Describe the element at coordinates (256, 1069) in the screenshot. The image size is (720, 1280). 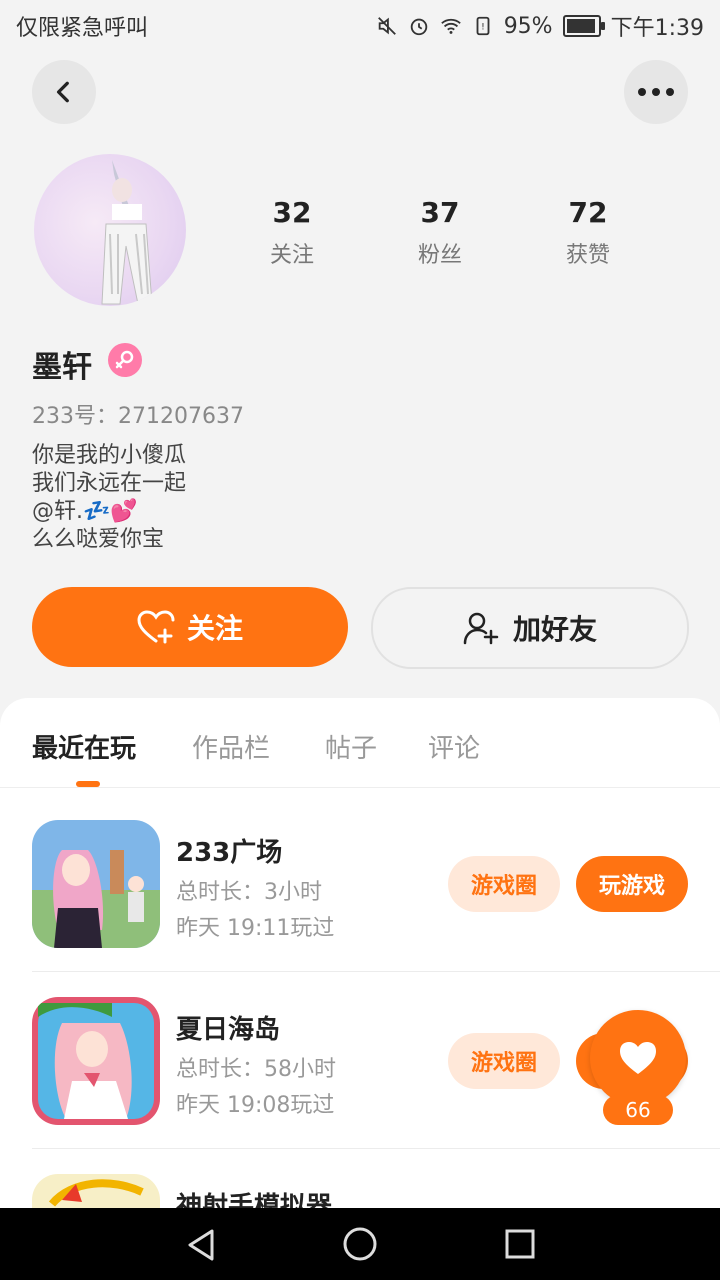
I see `game-duration: 总时长：58小时` at that location.